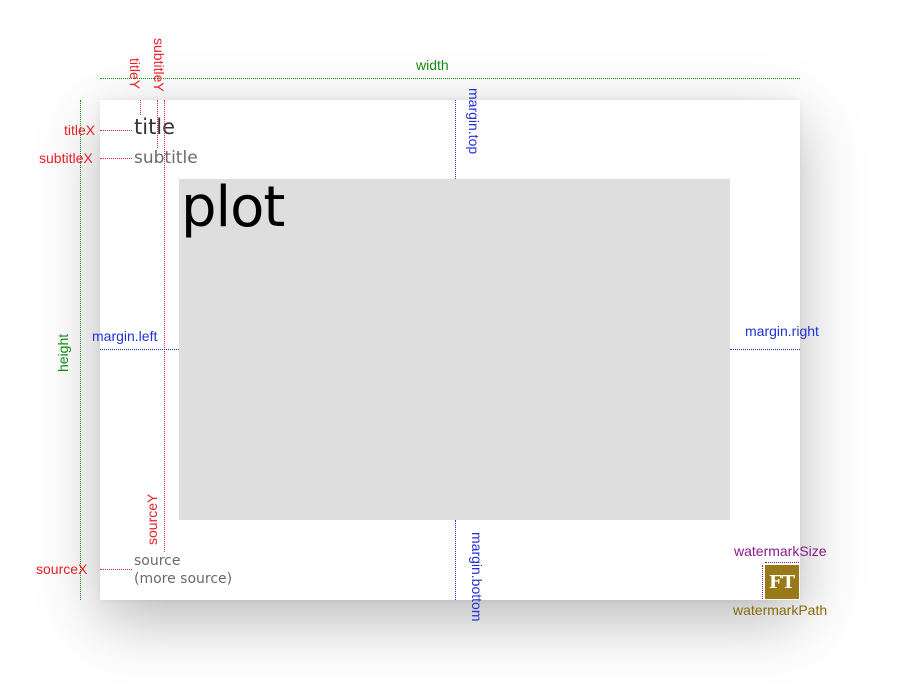 The image size is (900, 700). I want to click on margin-top-label: margin.top, so click(474, 121).